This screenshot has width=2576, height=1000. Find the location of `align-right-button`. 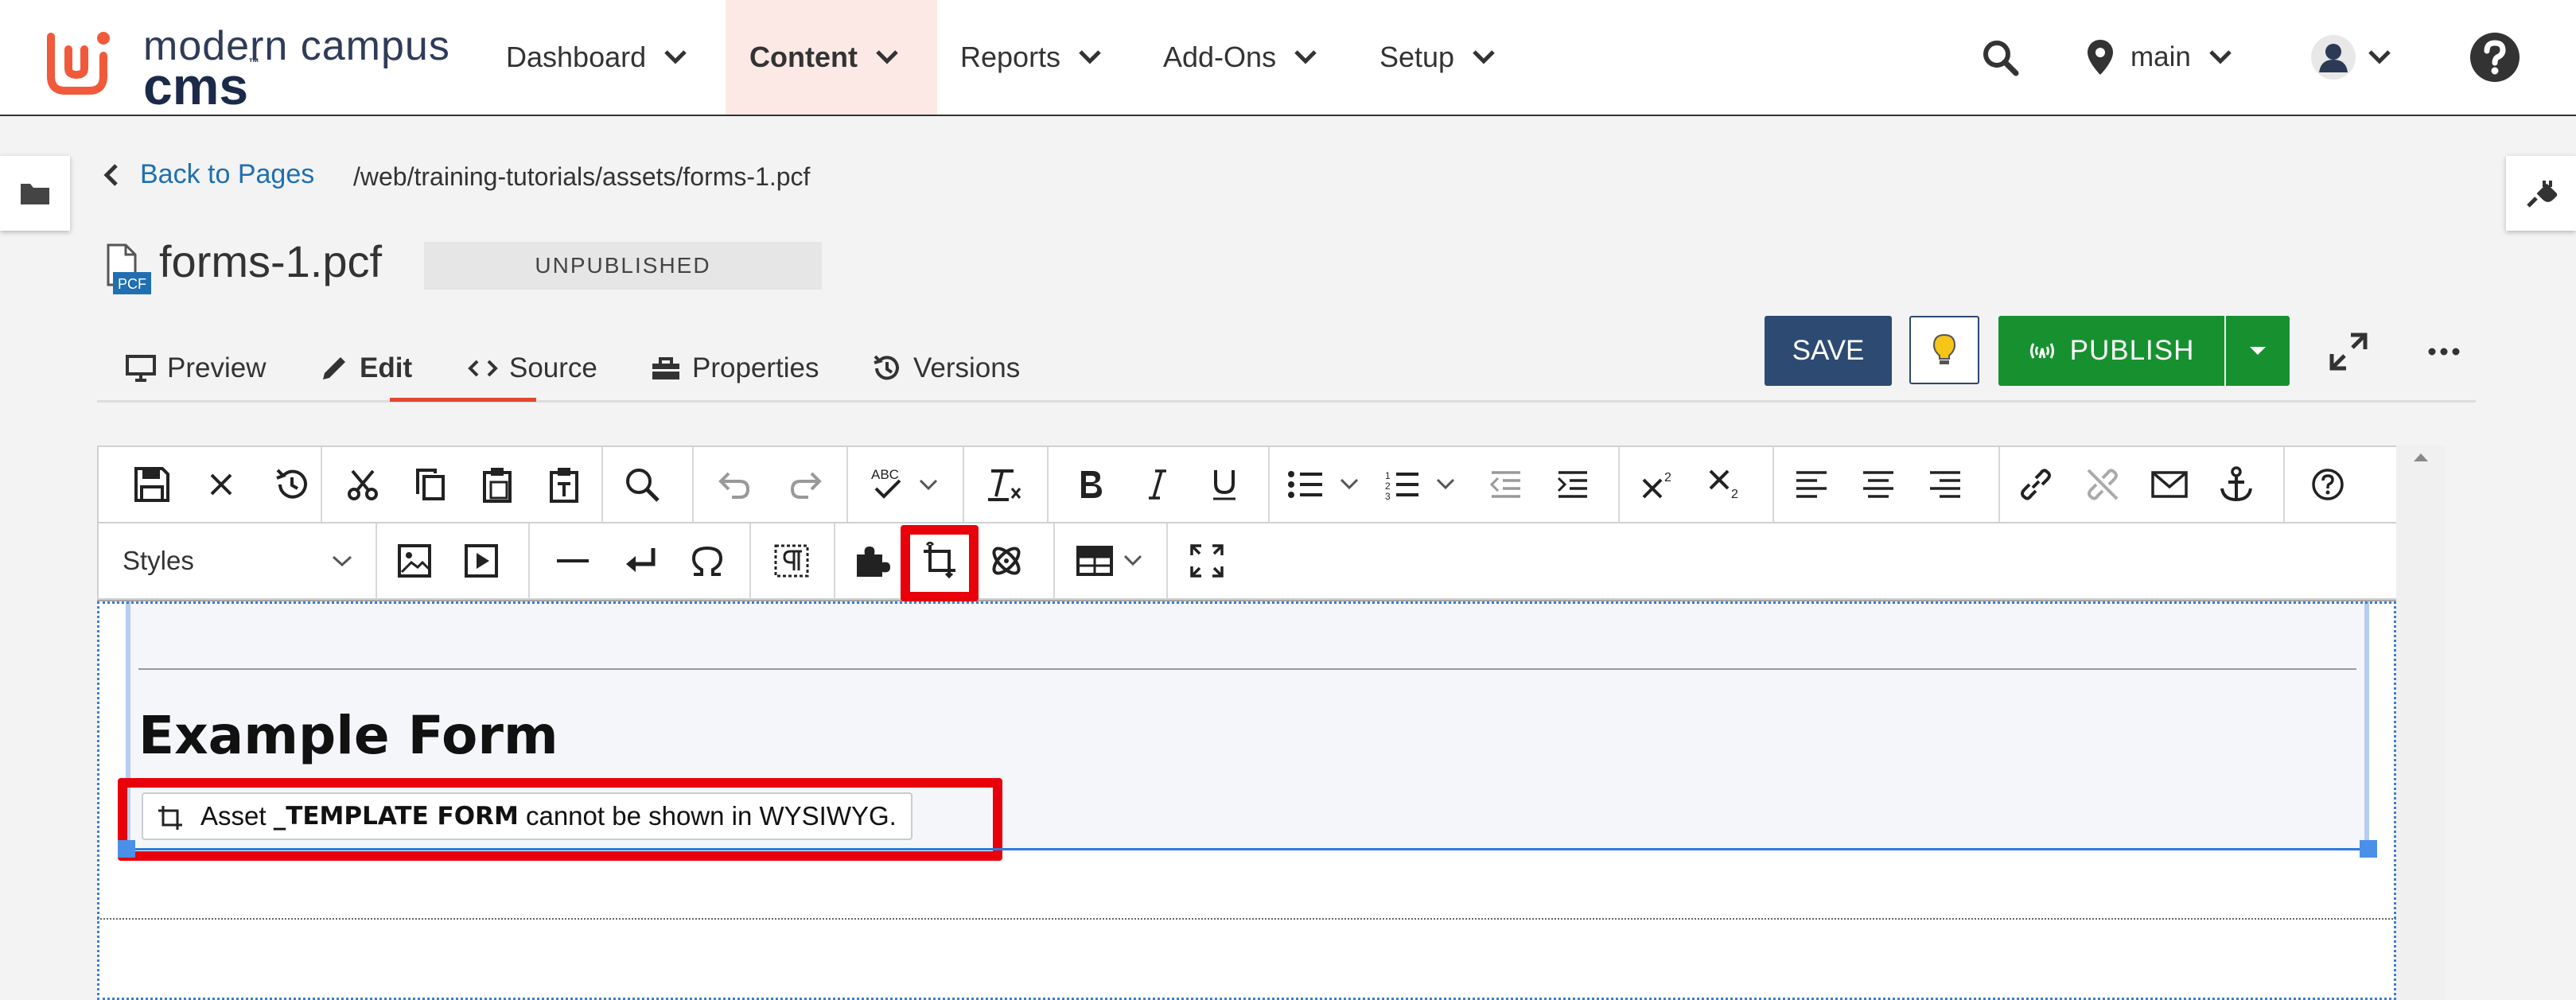

align-right-button is located at coordinates (1945, 484).